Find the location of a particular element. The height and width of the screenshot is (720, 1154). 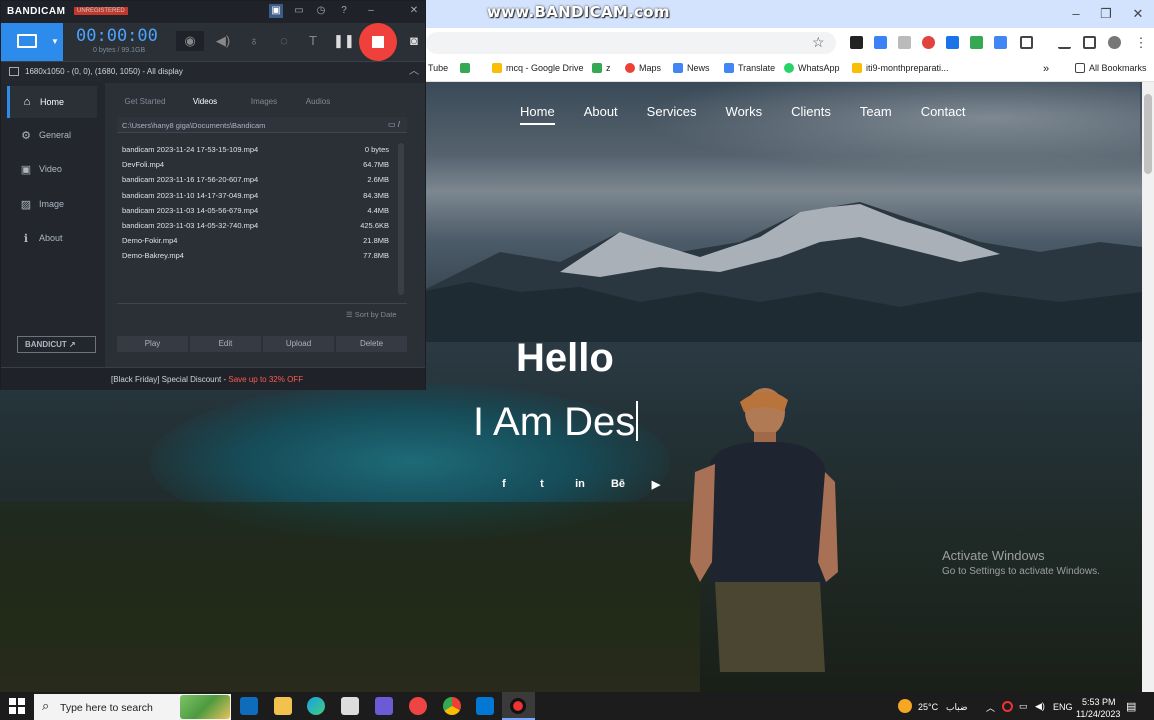

unregistered-badge: UNREGISTERED is located at coordinates (101, 11).